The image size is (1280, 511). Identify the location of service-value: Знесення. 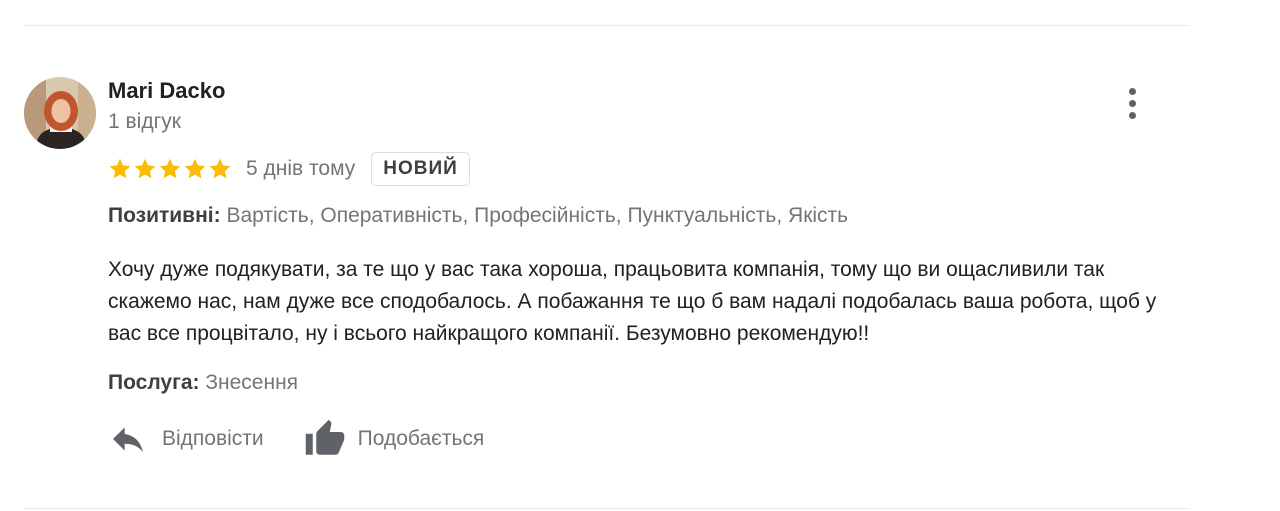
(252, 382).